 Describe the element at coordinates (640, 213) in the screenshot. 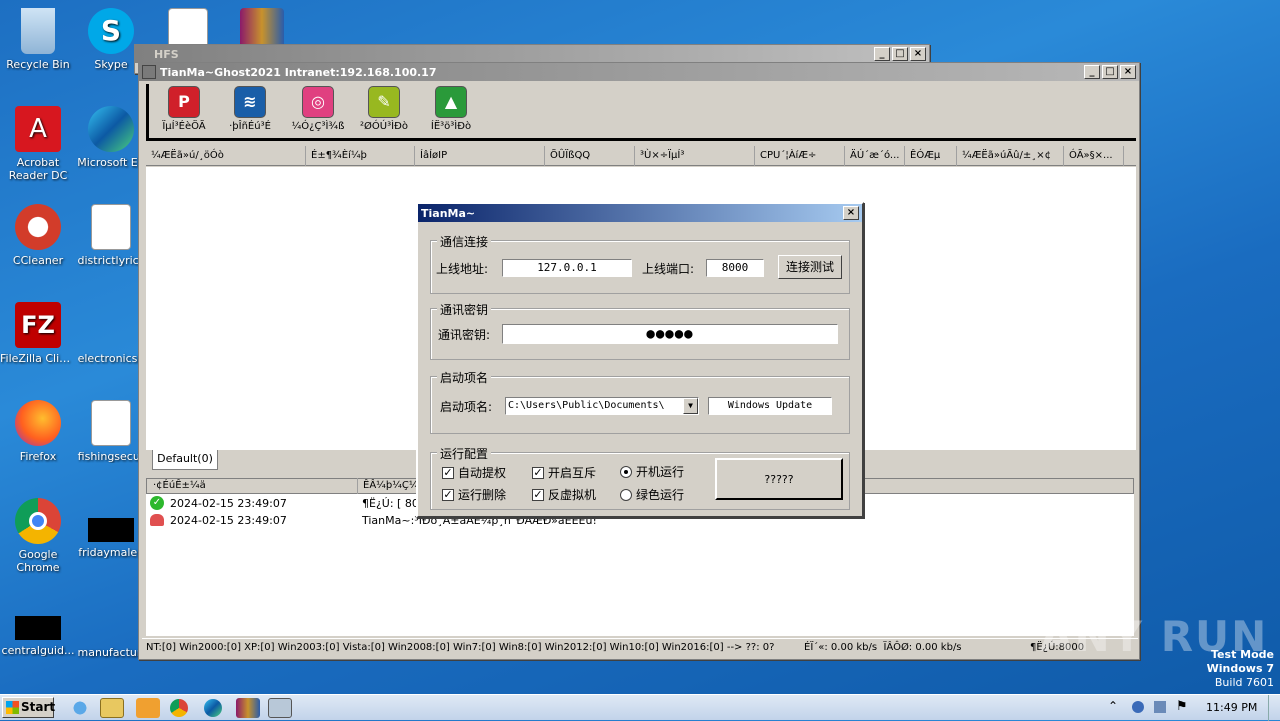

I see `dialog-titlebar: TianMa~ ×` at that location.